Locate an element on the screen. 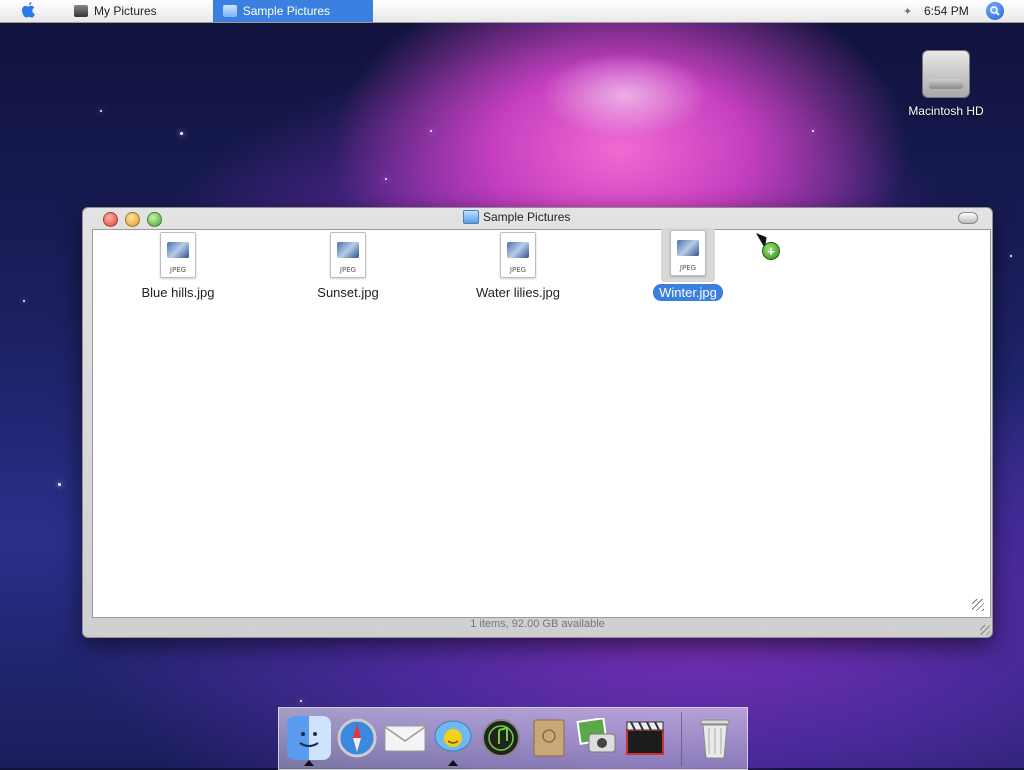 This screenshot has height=770, width=1024. menu-clock: 6:54 PM is located at coordinates (946, 11).